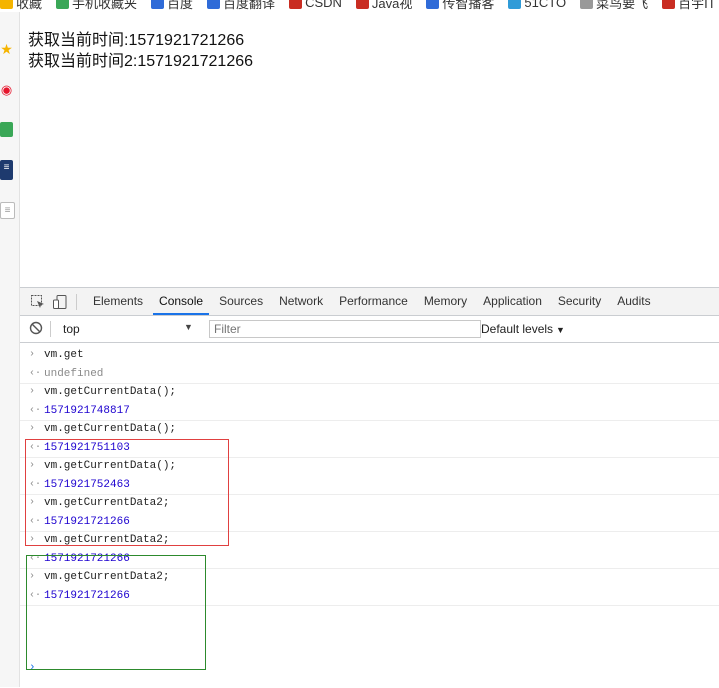 The width and height of the screenshot is (719, 688). Describe the element at coordinates (560, 330) in the screenshot. I see `levels-dropdown-icon: ▼` at that location.